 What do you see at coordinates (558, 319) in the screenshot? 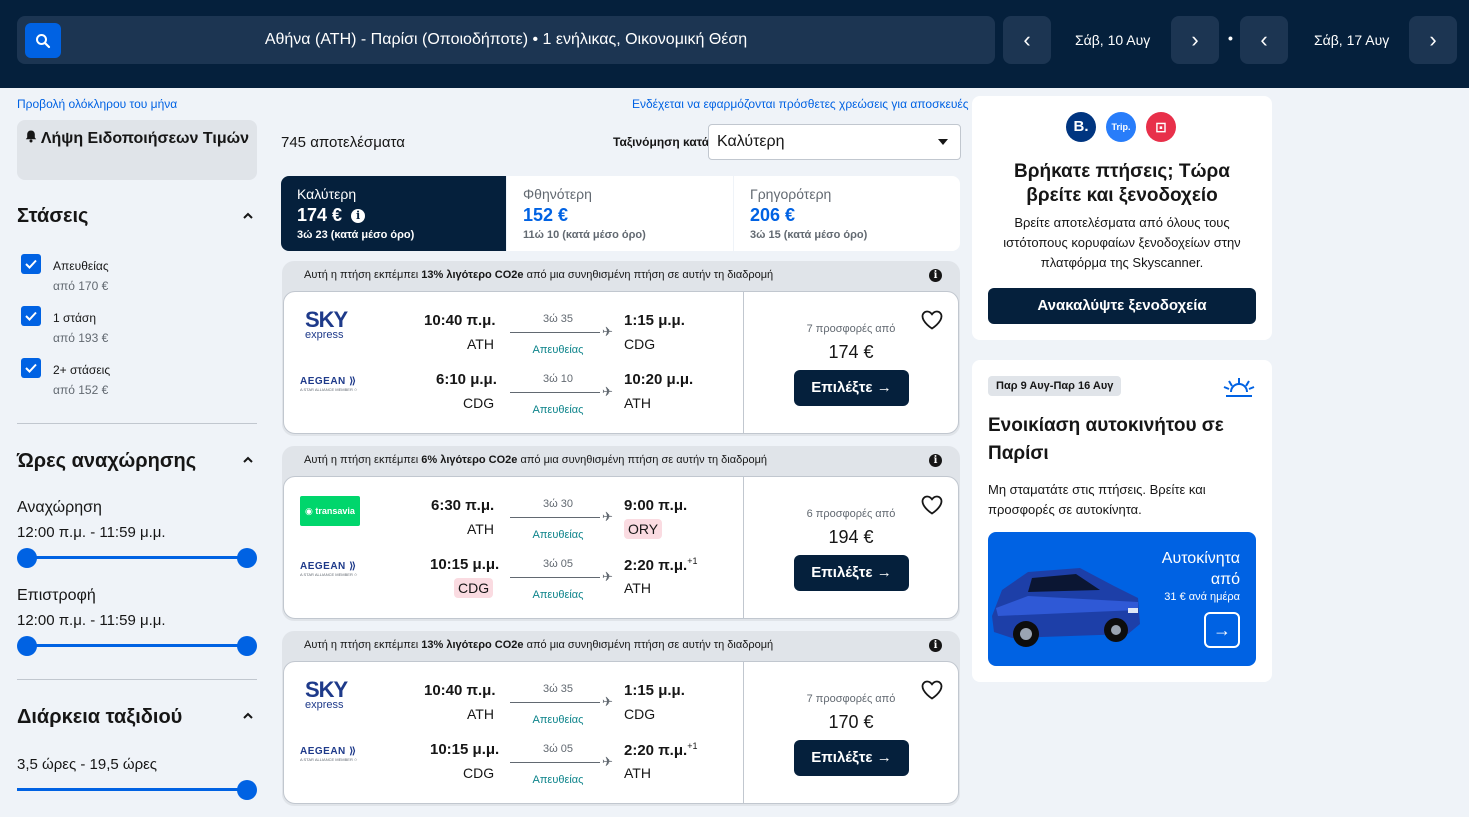
I see `out-duration: 3ώ 35` at bounding box center [558, 319].